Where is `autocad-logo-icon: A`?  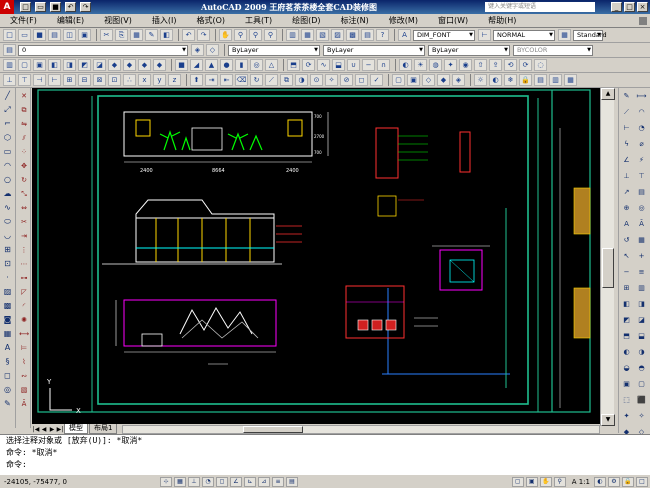
autocad-logo-icon: A is located at coordinates (7, 7).